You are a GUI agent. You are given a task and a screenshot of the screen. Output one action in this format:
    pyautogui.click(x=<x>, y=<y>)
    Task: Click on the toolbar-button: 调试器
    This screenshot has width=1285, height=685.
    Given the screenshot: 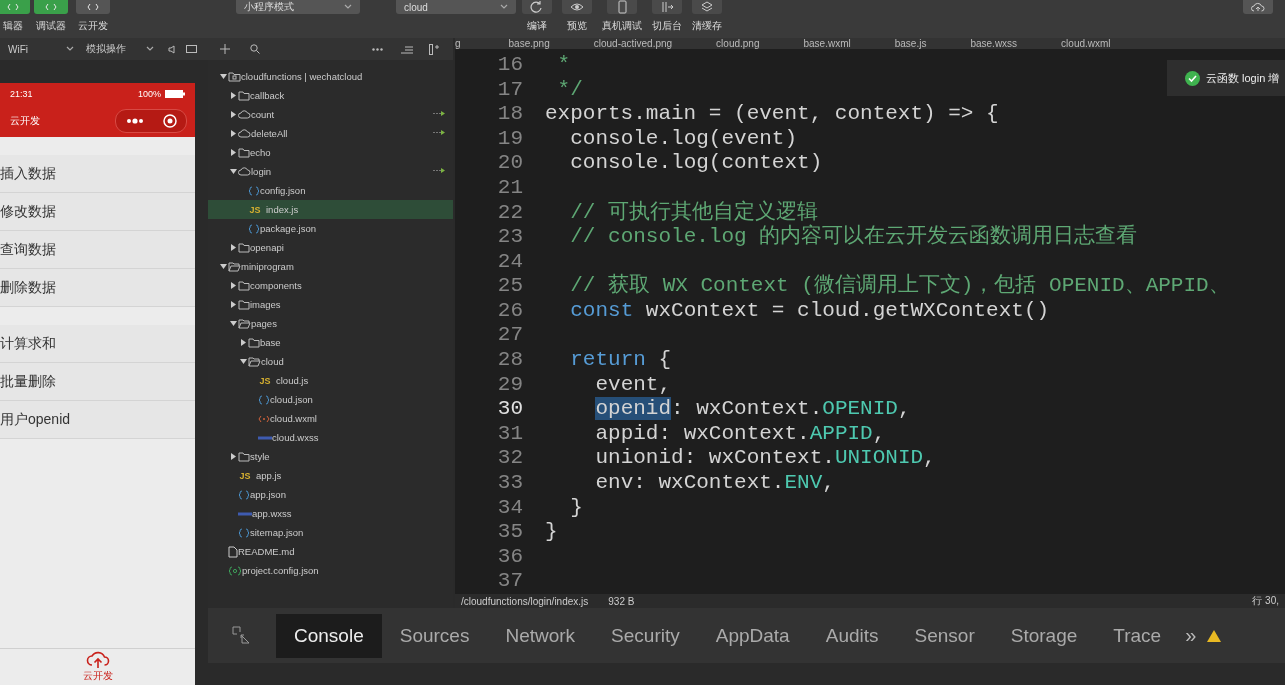 What is the action you would take?
    pyautogui.click(x=51, y=16)
    